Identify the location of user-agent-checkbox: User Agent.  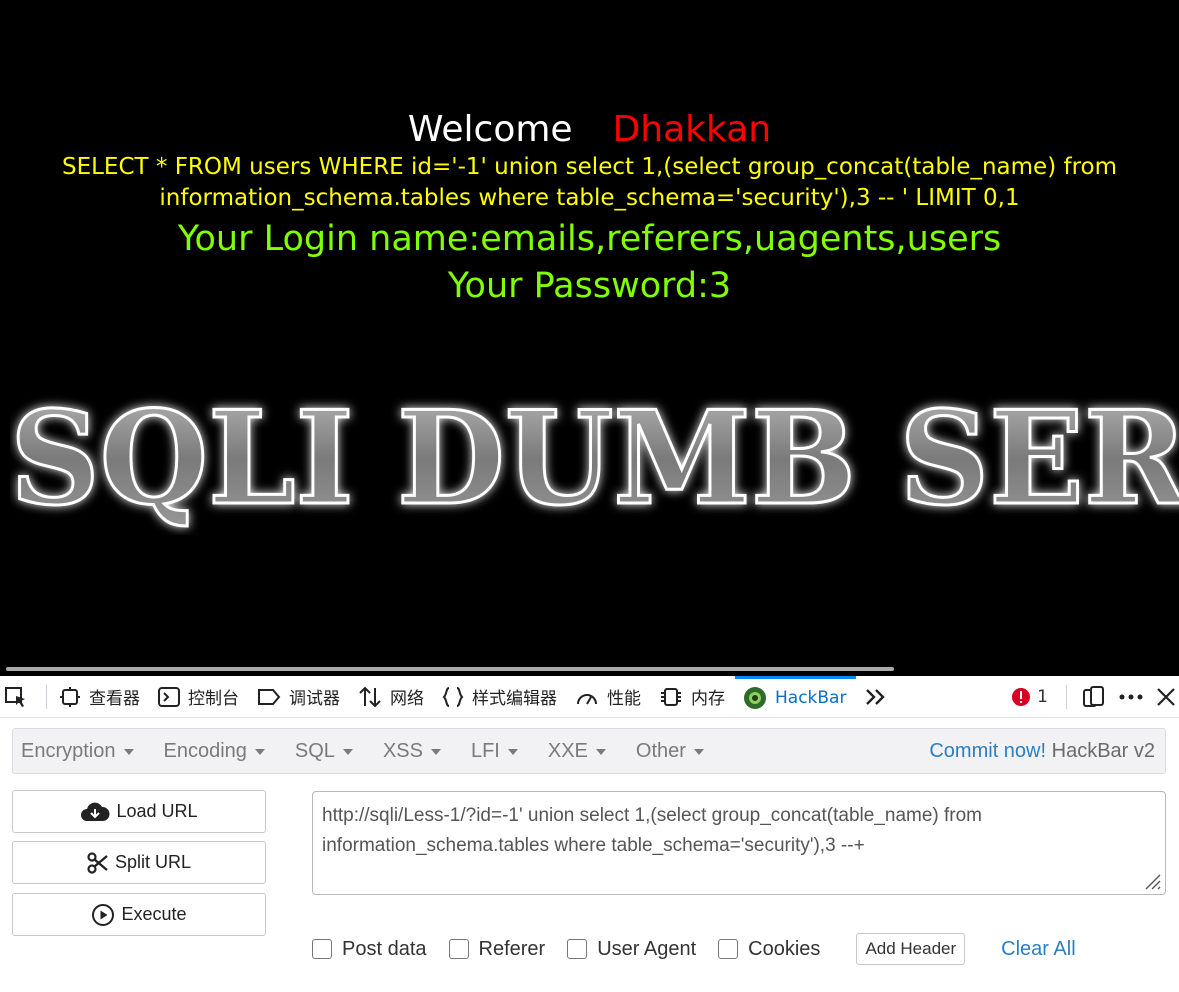
(631, 949).